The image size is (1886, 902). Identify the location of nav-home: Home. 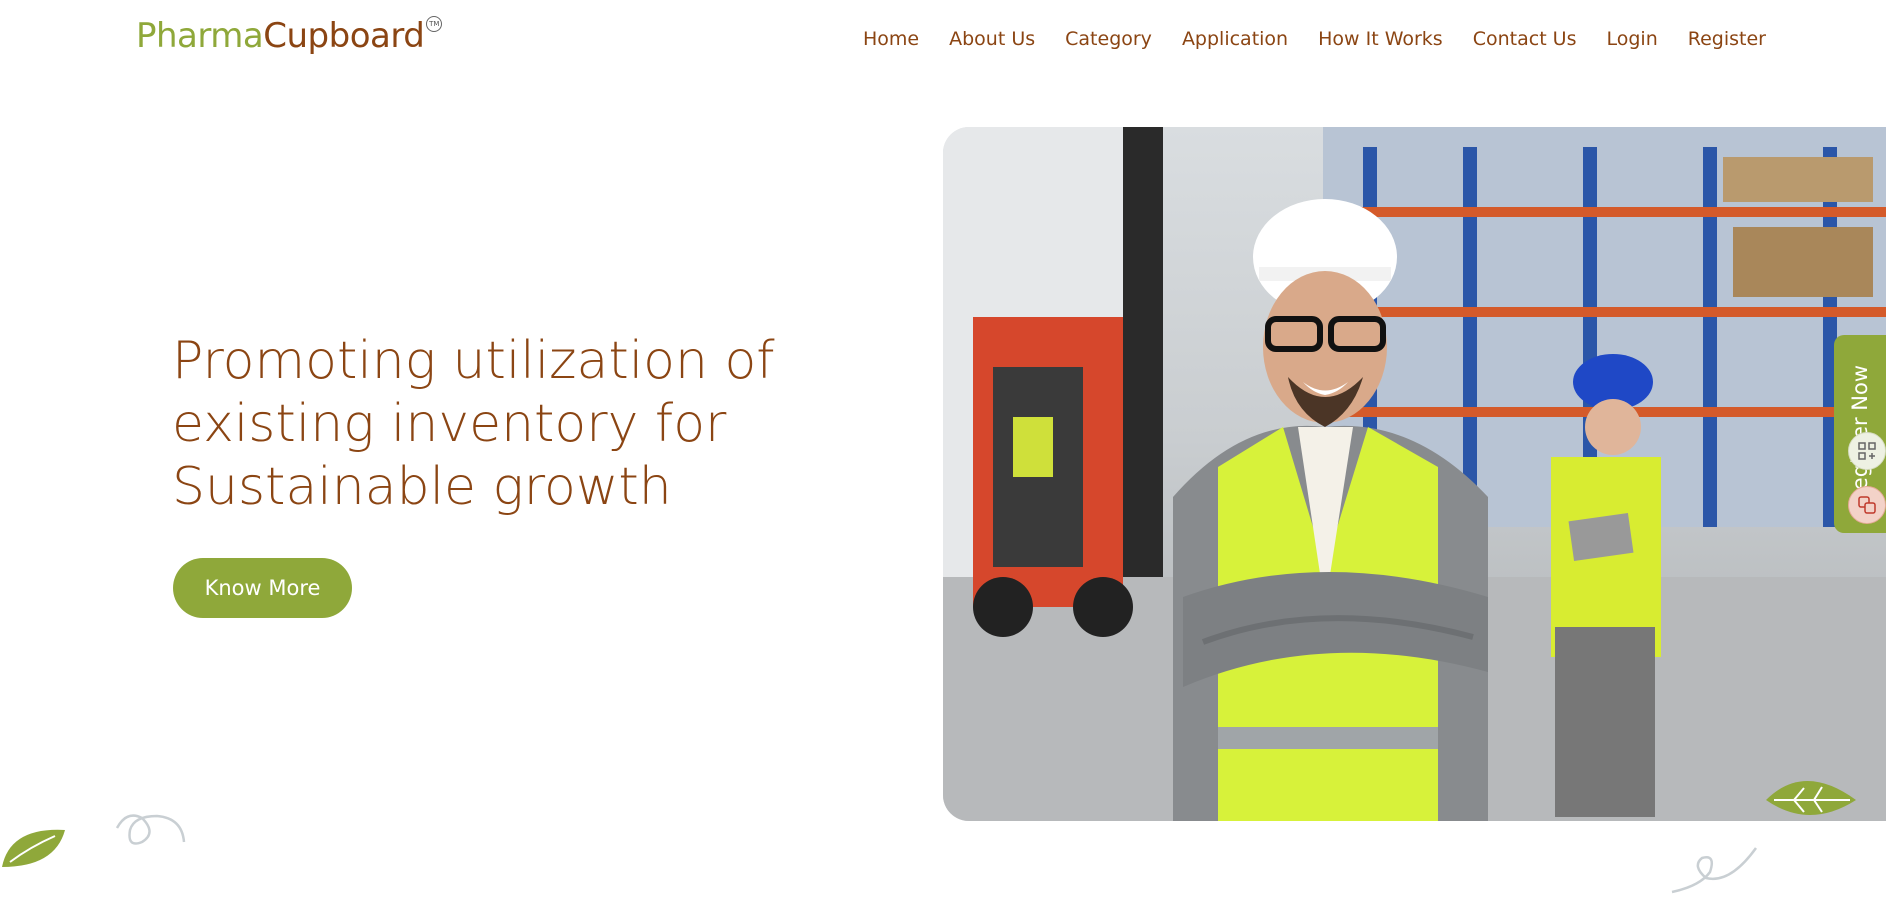
(891, 39).